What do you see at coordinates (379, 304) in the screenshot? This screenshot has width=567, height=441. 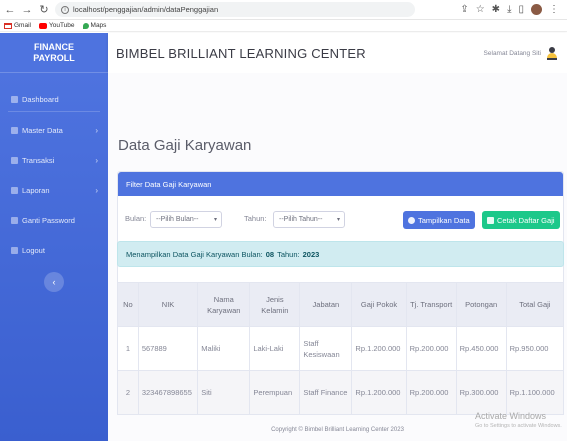 I see `col-header: Gaji Pokok` at bounding box center [379, 304].